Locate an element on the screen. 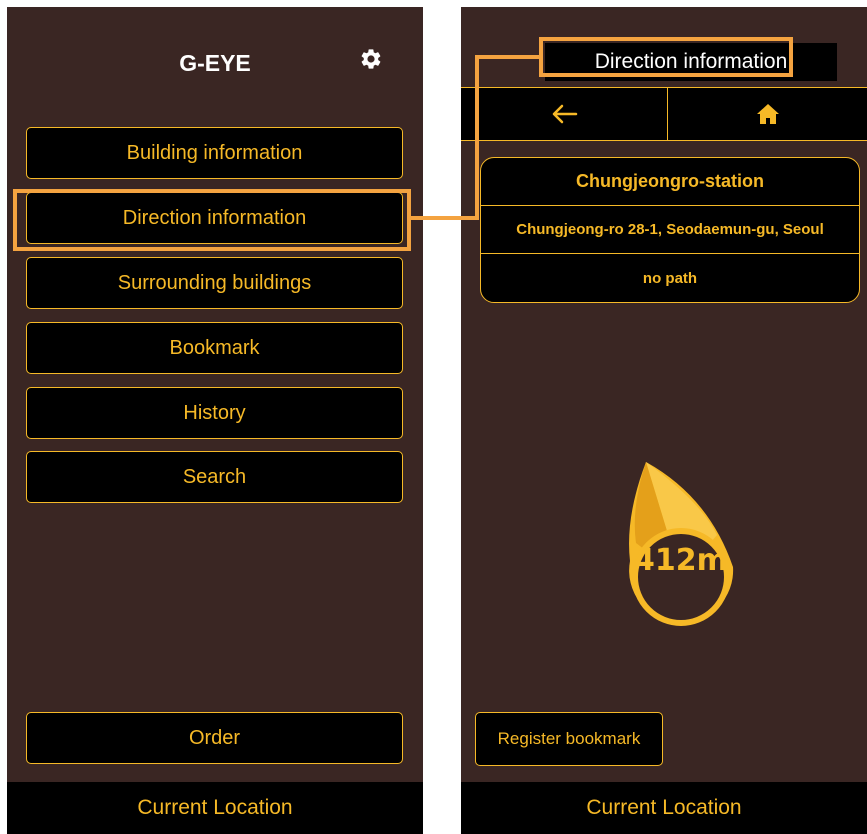 The image size is (867, 834). current-location-bar: Current Location is located at coordinates (215, 807).